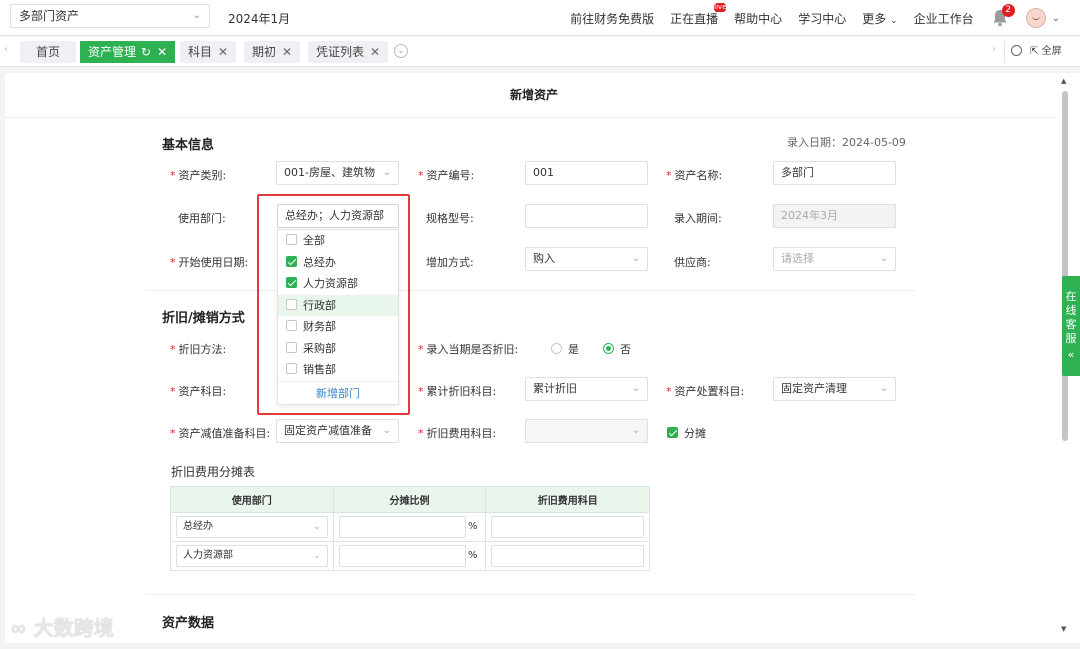  What do you see at coordinates (720, 7) in the screenshot?
I see `live-badge: live` at bounding box center [720, 7].